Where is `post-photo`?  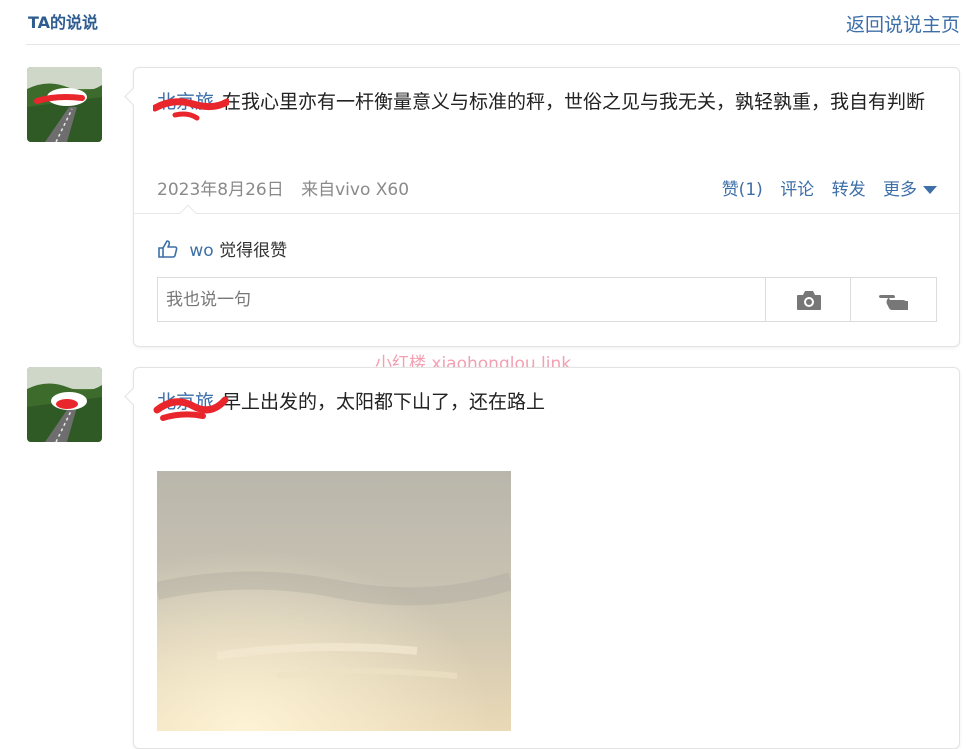
post-photo is located at coordinates (334, 601).